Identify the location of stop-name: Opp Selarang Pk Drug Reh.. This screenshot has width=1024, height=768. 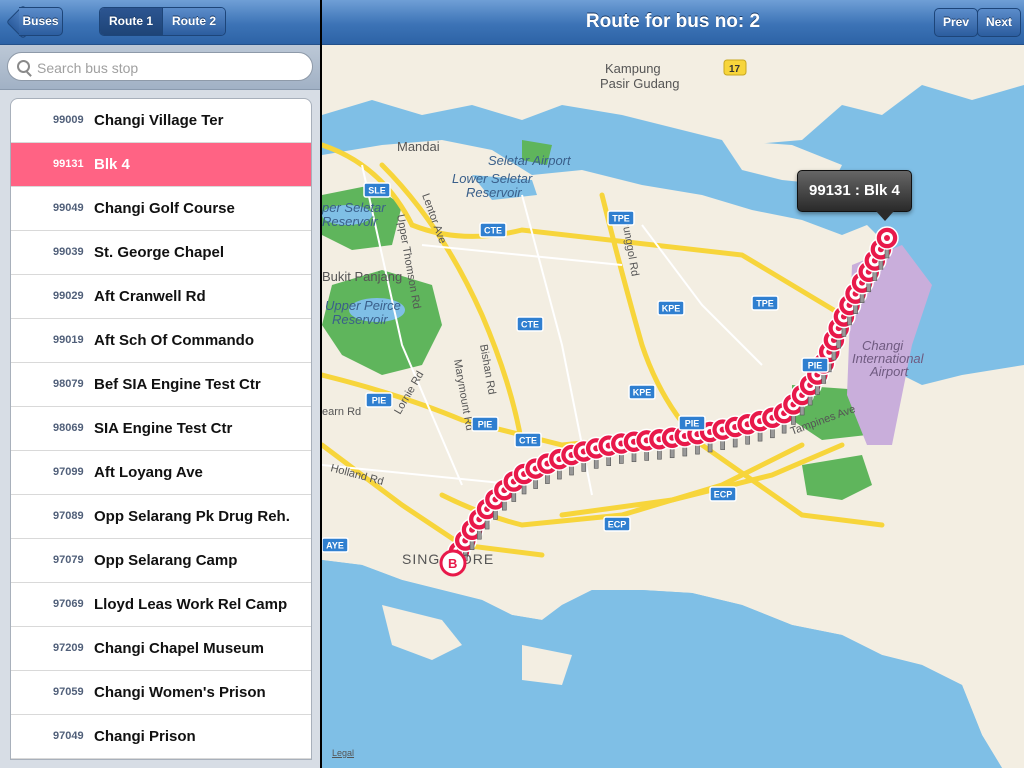
(192, 516).